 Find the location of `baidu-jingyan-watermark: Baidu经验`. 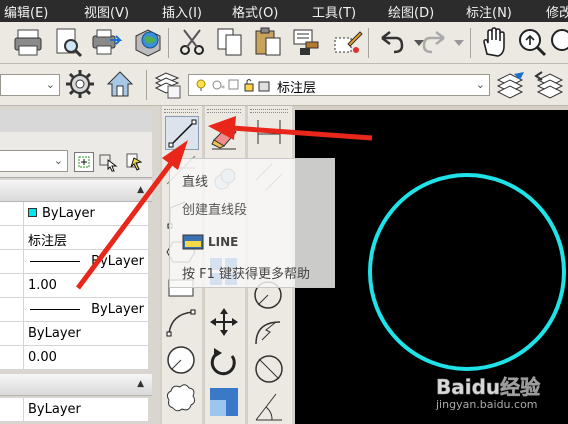

baidu-jingyan-watermark: Baidu经验 is located at coordinates (500, 397).